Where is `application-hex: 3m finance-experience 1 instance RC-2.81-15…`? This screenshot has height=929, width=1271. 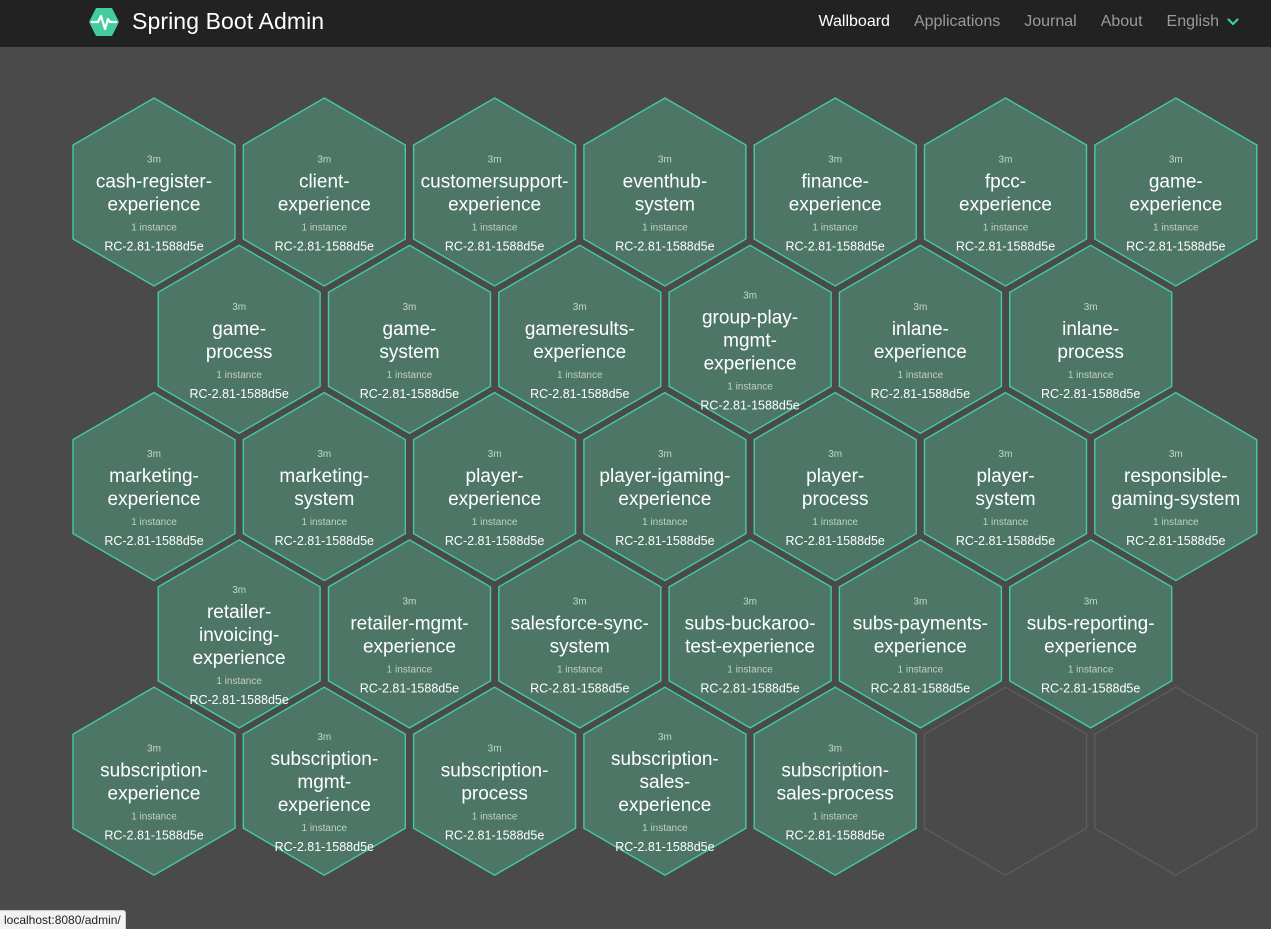 application-hex: 3m finance-experience 1 instance RC-2.81-15… is located at coordinates (835, 192).